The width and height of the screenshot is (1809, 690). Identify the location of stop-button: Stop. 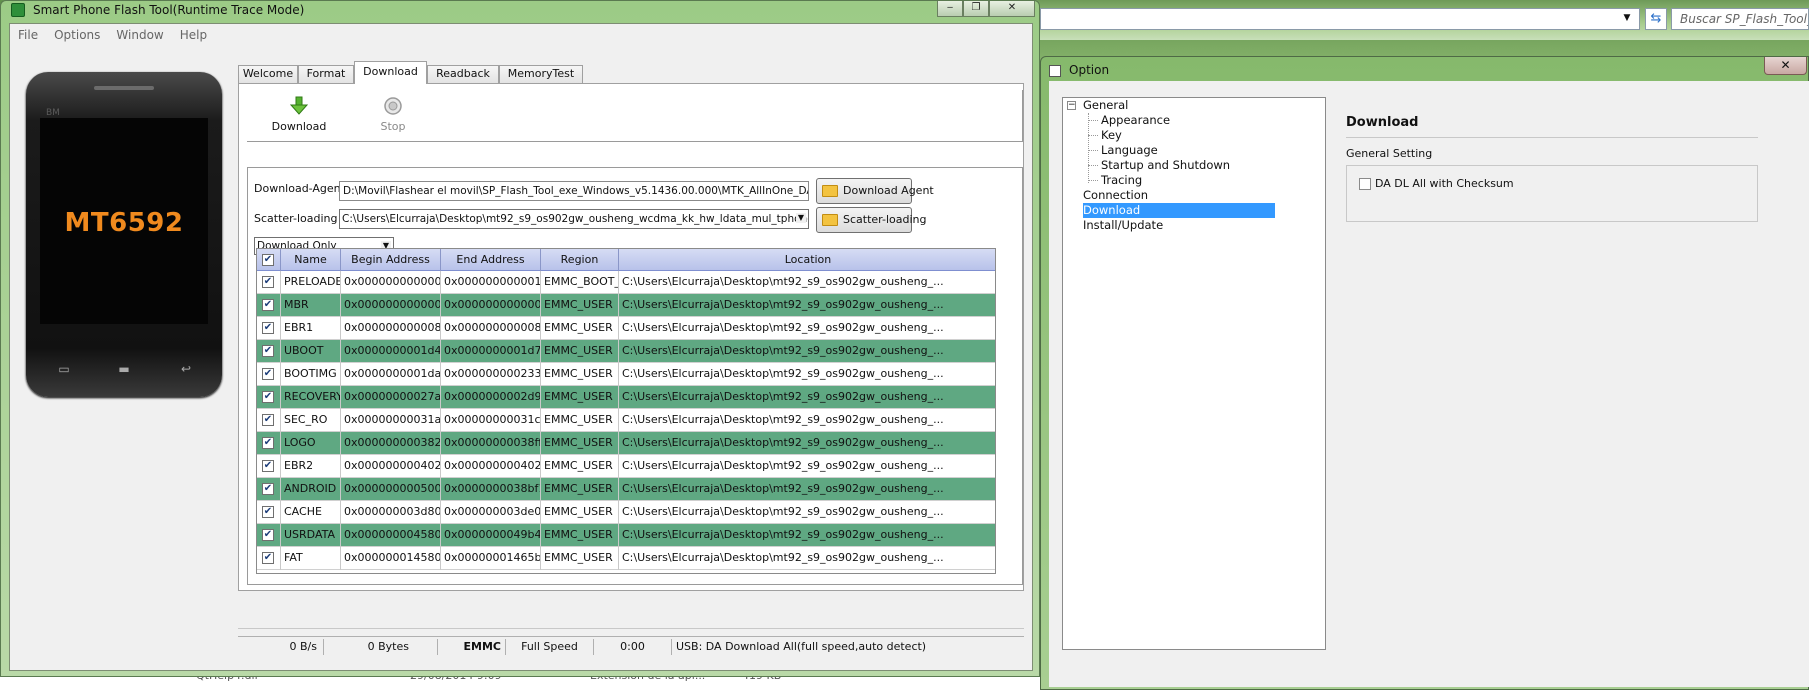
(393, 114).